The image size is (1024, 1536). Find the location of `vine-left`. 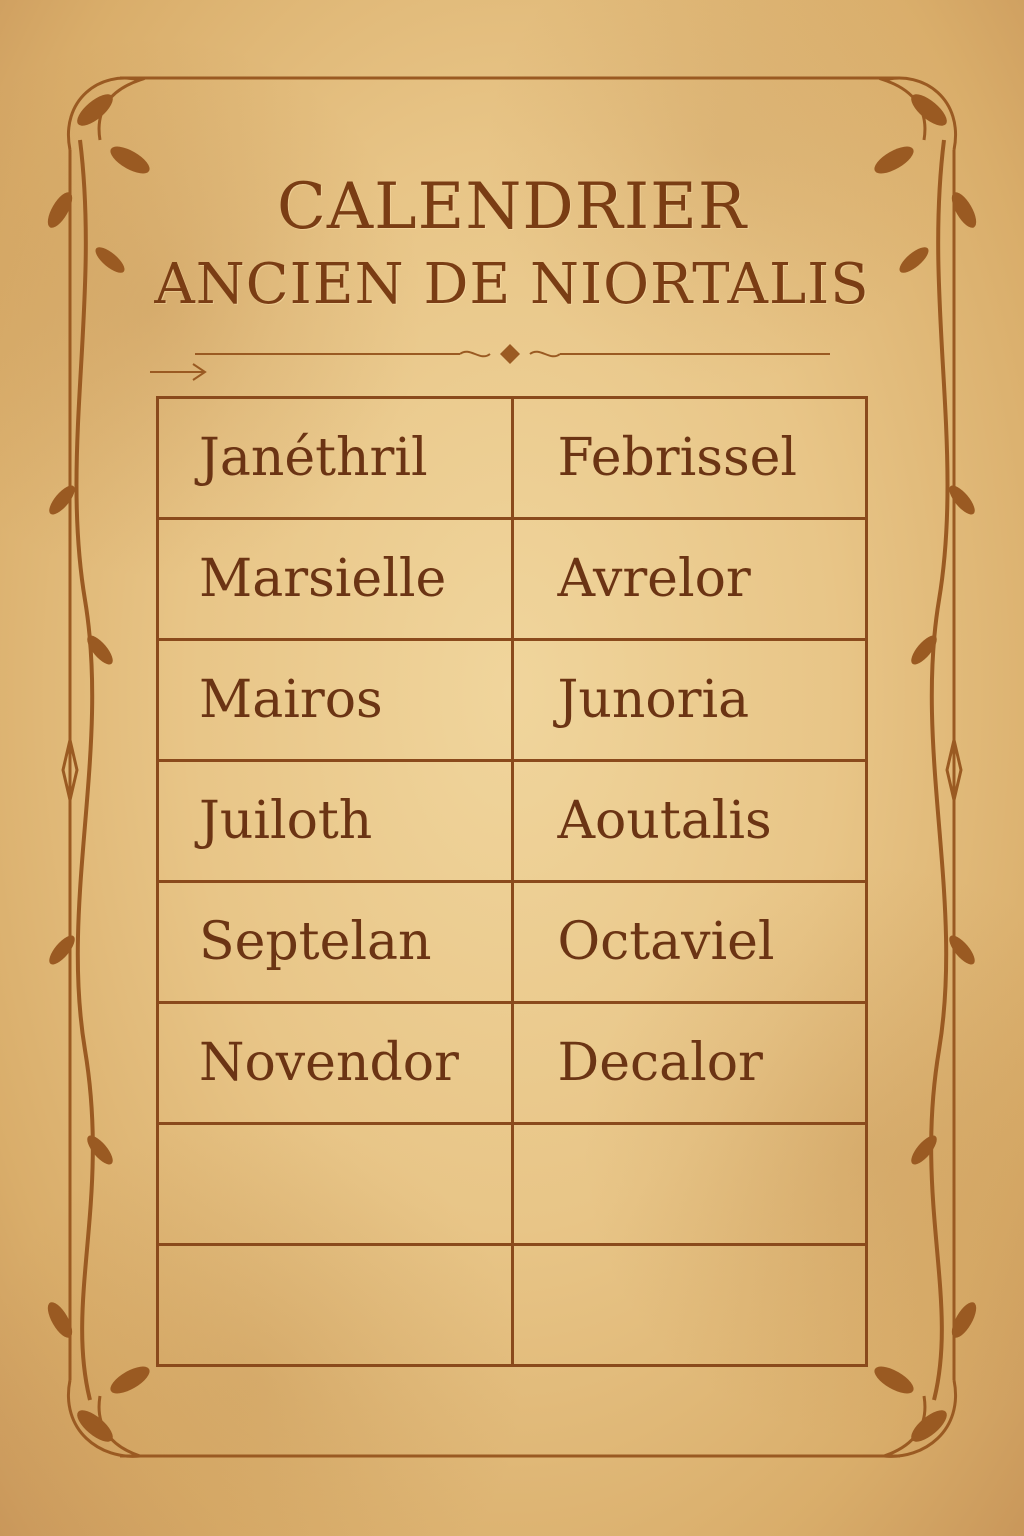

vine-left is located at coordinates (84, 770).